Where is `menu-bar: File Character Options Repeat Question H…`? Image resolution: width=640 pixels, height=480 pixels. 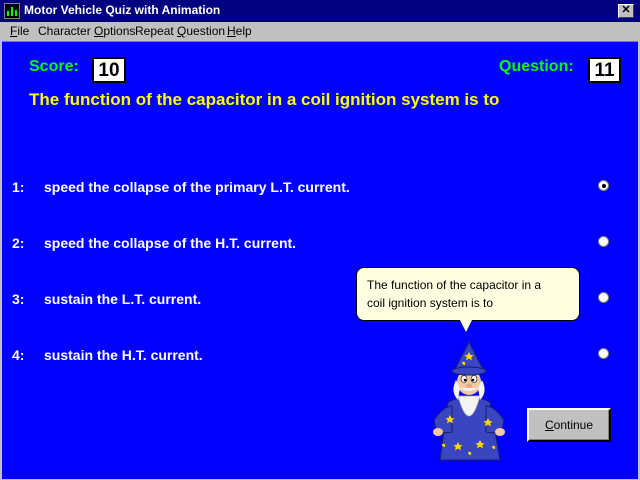 menu-bar: File Character Options Repeat Question H… is located at coordinates (320, 31).